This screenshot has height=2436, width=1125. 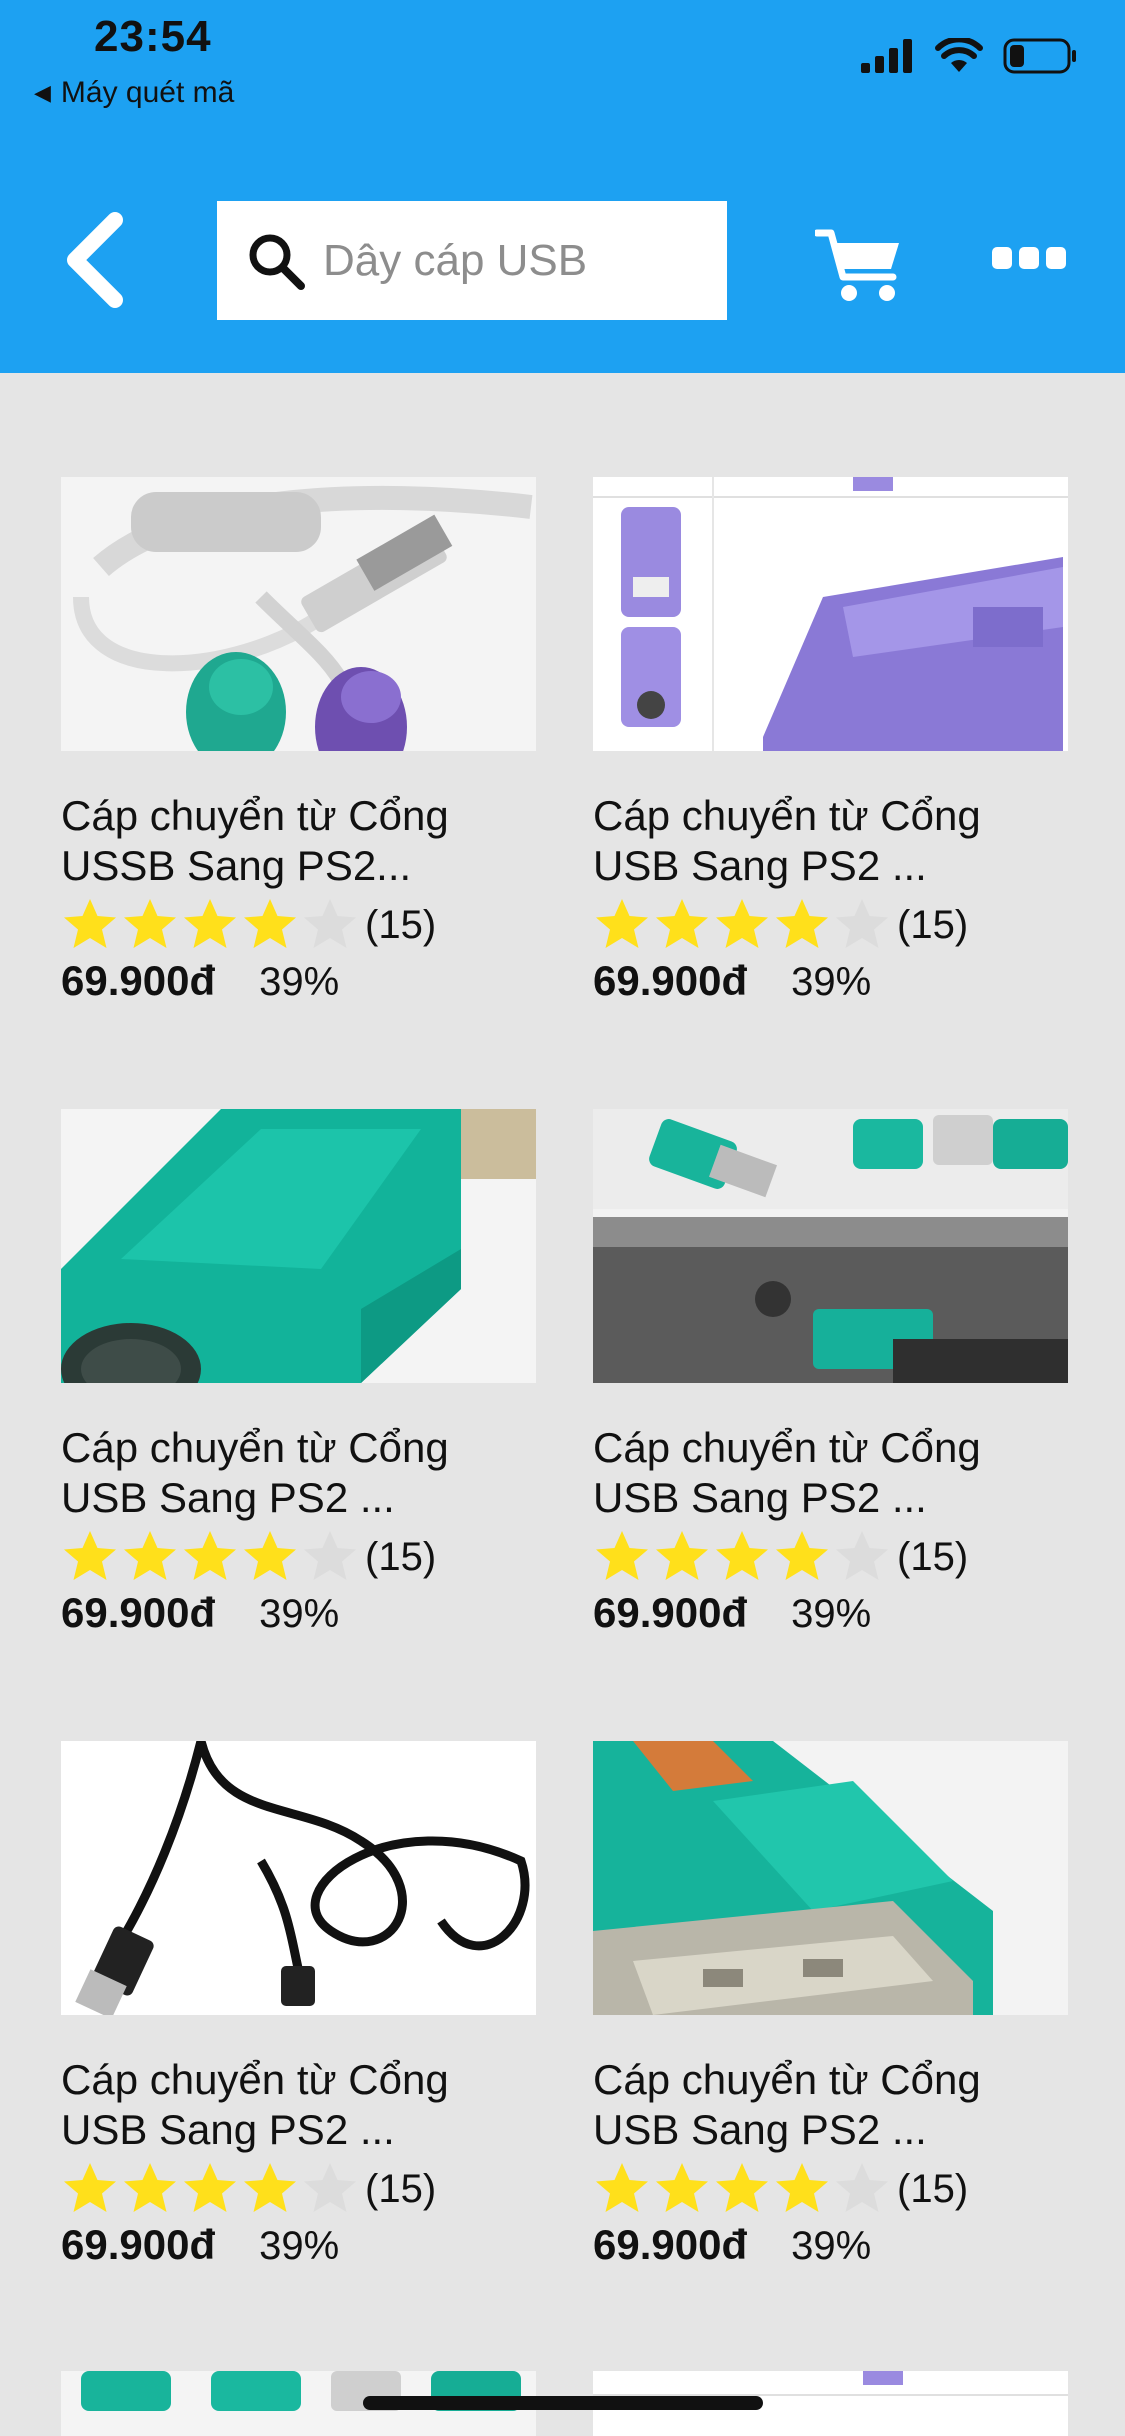 I want to click on product-image-adapter-green-photo, so click(x=830, y=1246).